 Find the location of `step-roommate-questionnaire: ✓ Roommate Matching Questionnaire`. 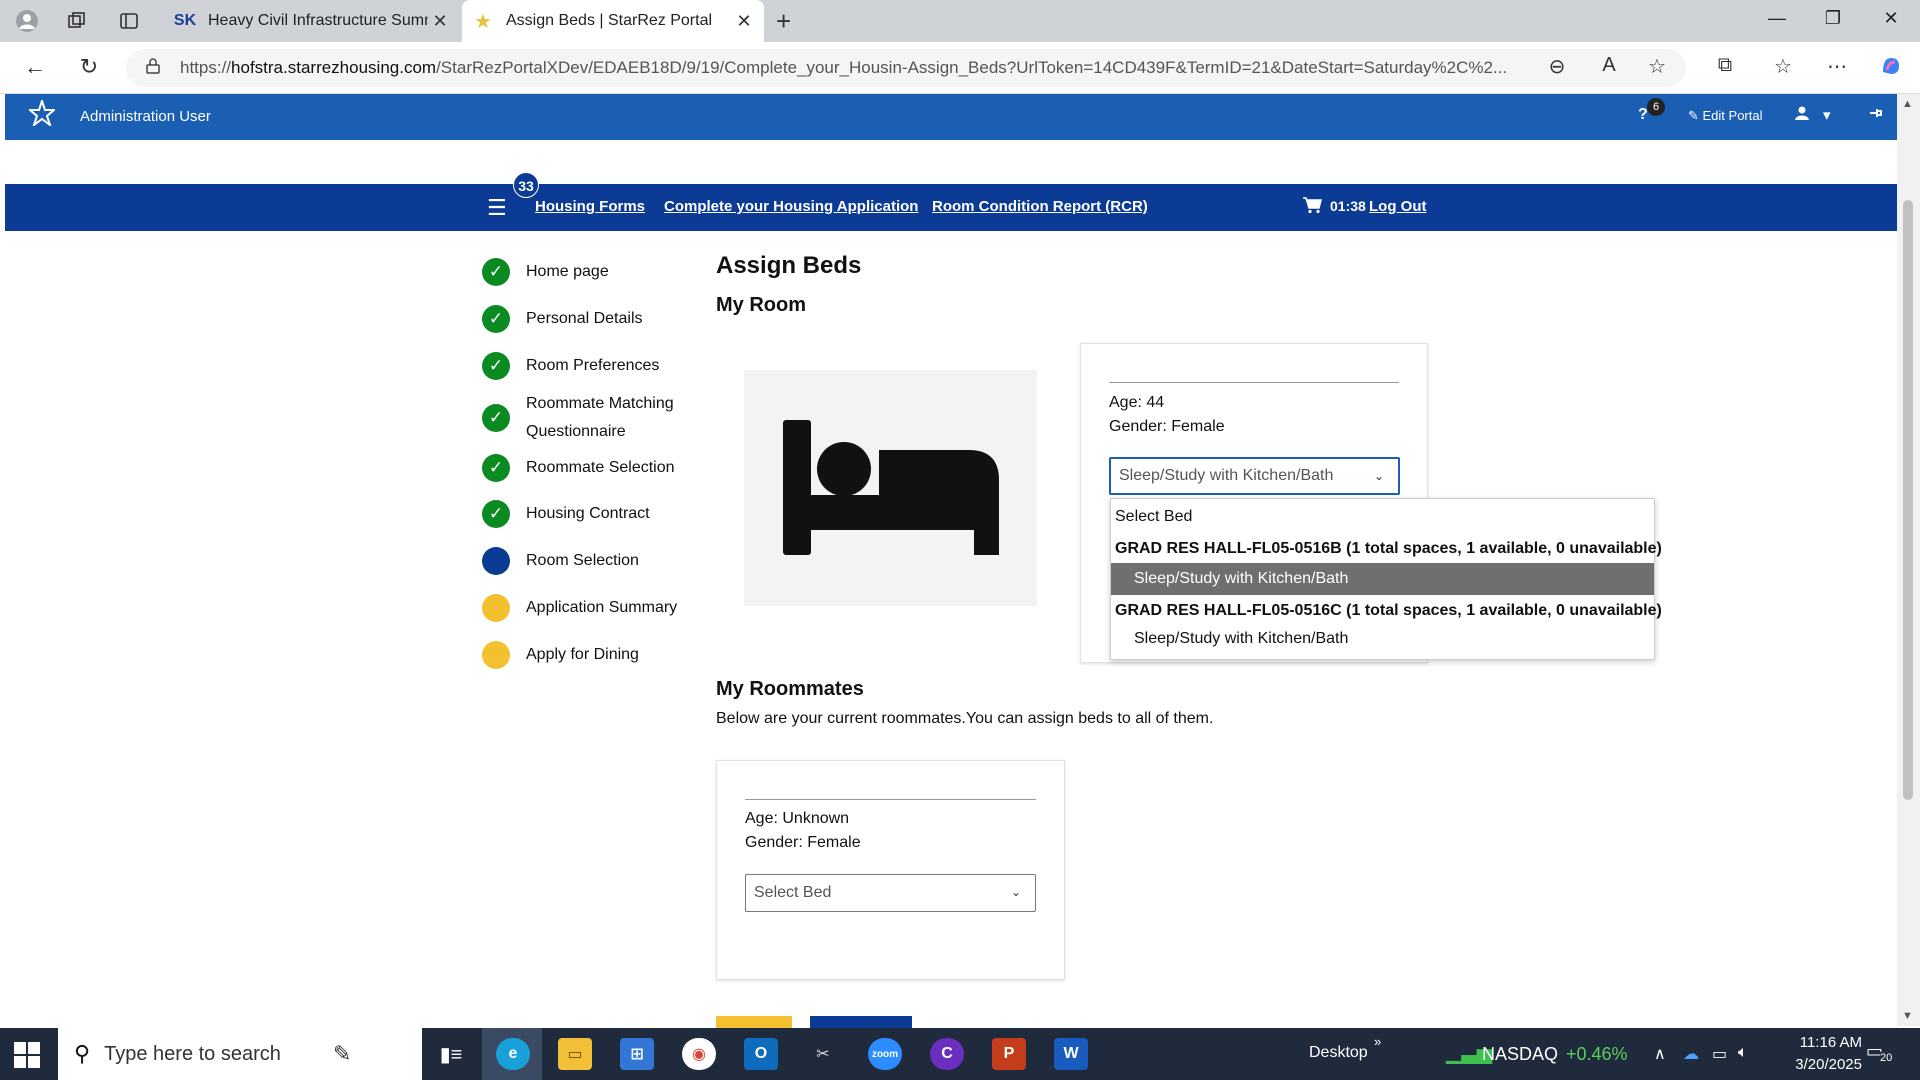

step-roommate-questionnaire: ✓ Roommate Matching Questionnaire is located at coordinates (587, 418).